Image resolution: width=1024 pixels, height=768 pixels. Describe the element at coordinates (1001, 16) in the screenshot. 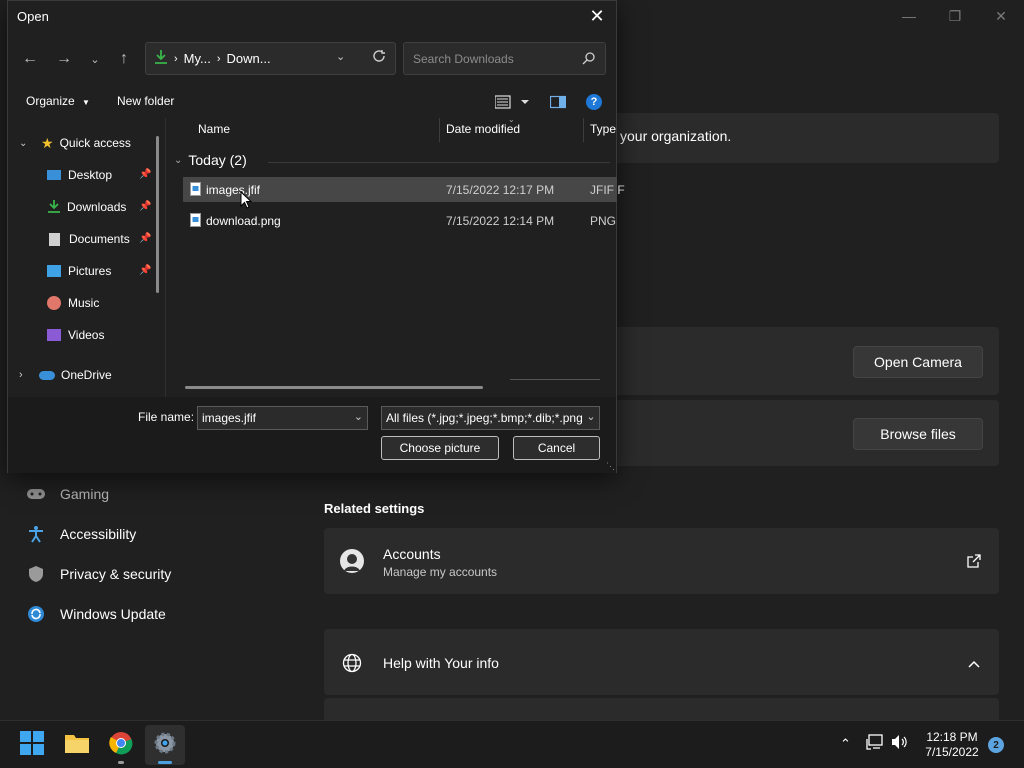

I see `close-button: ✕` at that location.